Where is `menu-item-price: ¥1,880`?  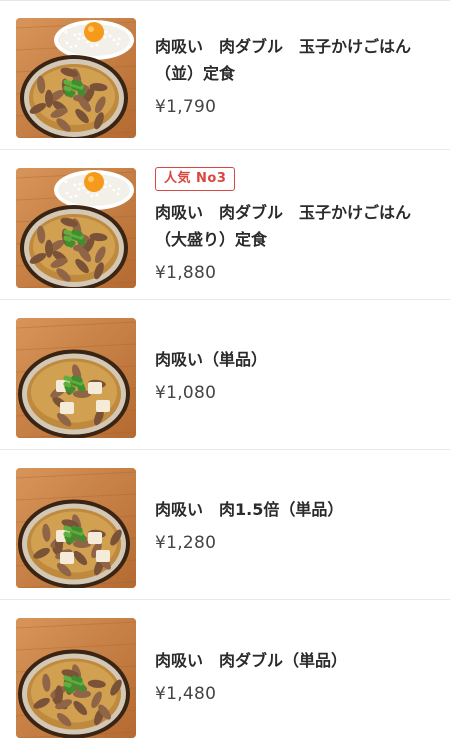
menu-item-price: ¥1,880 is located at coordinates (186, 272).